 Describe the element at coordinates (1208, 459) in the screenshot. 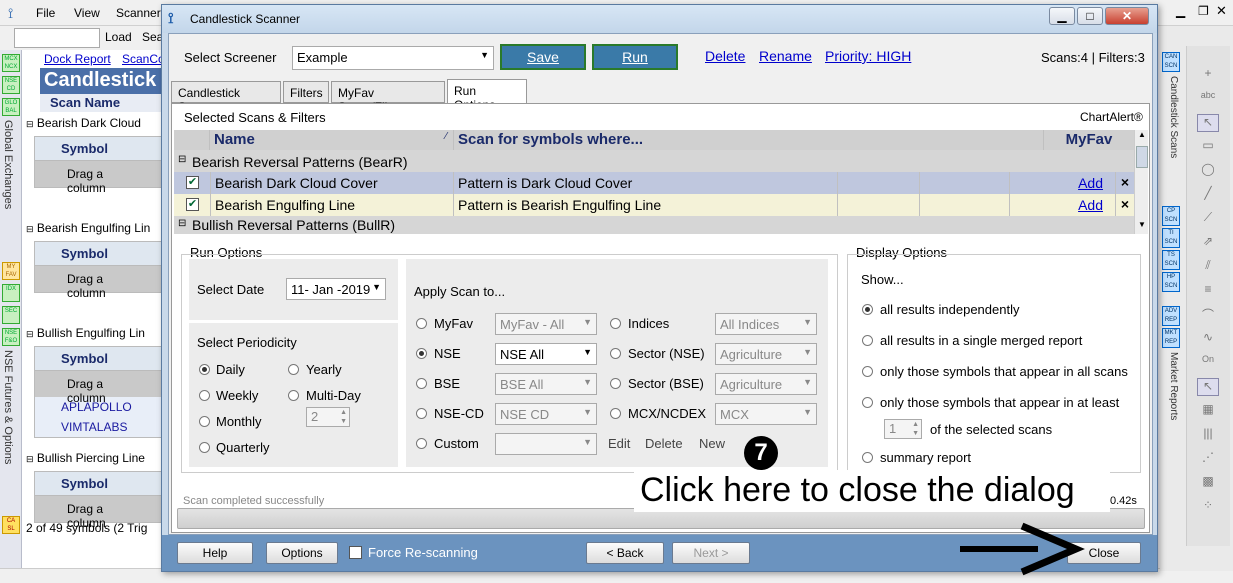

I see `pattern-tool-icon: ⋰` at that location.